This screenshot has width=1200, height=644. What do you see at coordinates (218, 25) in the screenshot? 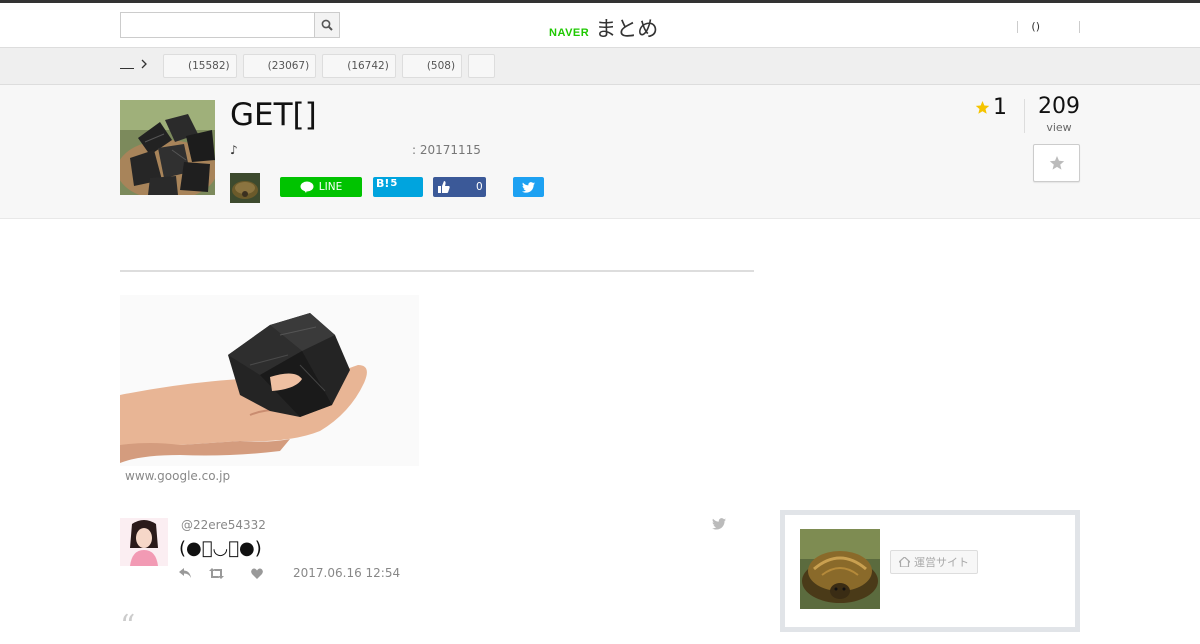
I see `search-input` at bounding box center [218, 25].